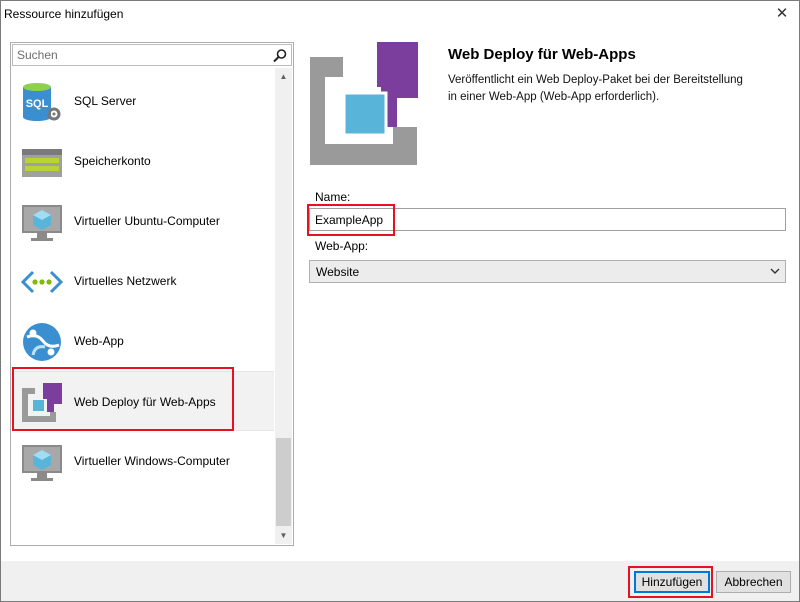 This screenshot has height=602, width=800. I want to click on name-label: Name:, so click(333, 197).